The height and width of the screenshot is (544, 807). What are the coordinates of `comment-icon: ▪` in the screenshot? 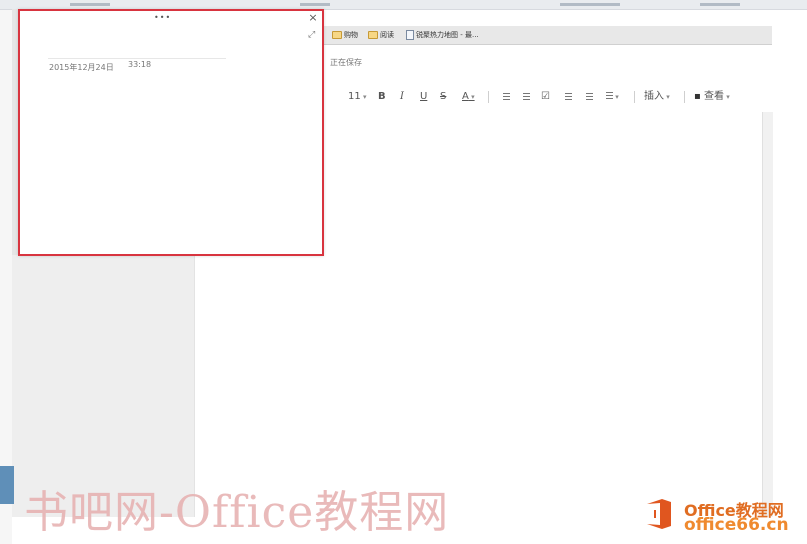 It's located at (699, 96).